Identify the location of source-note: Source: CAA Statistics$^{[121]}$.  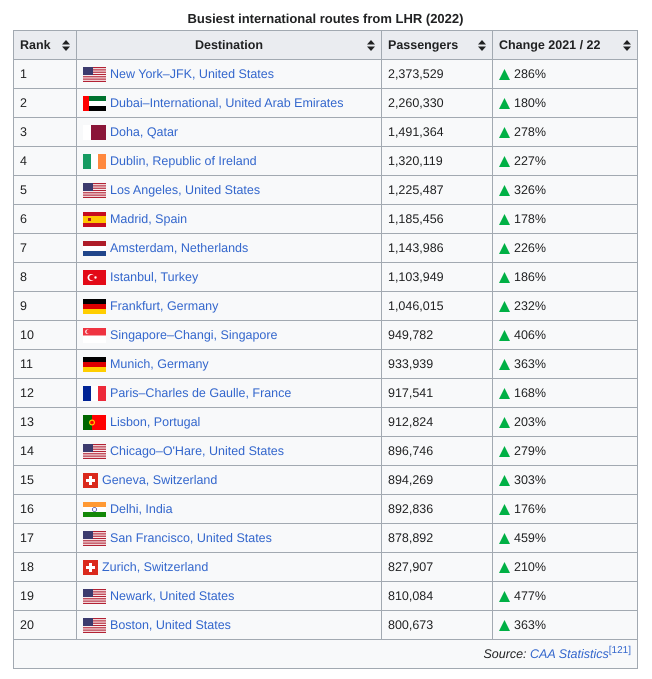
(557, 654).